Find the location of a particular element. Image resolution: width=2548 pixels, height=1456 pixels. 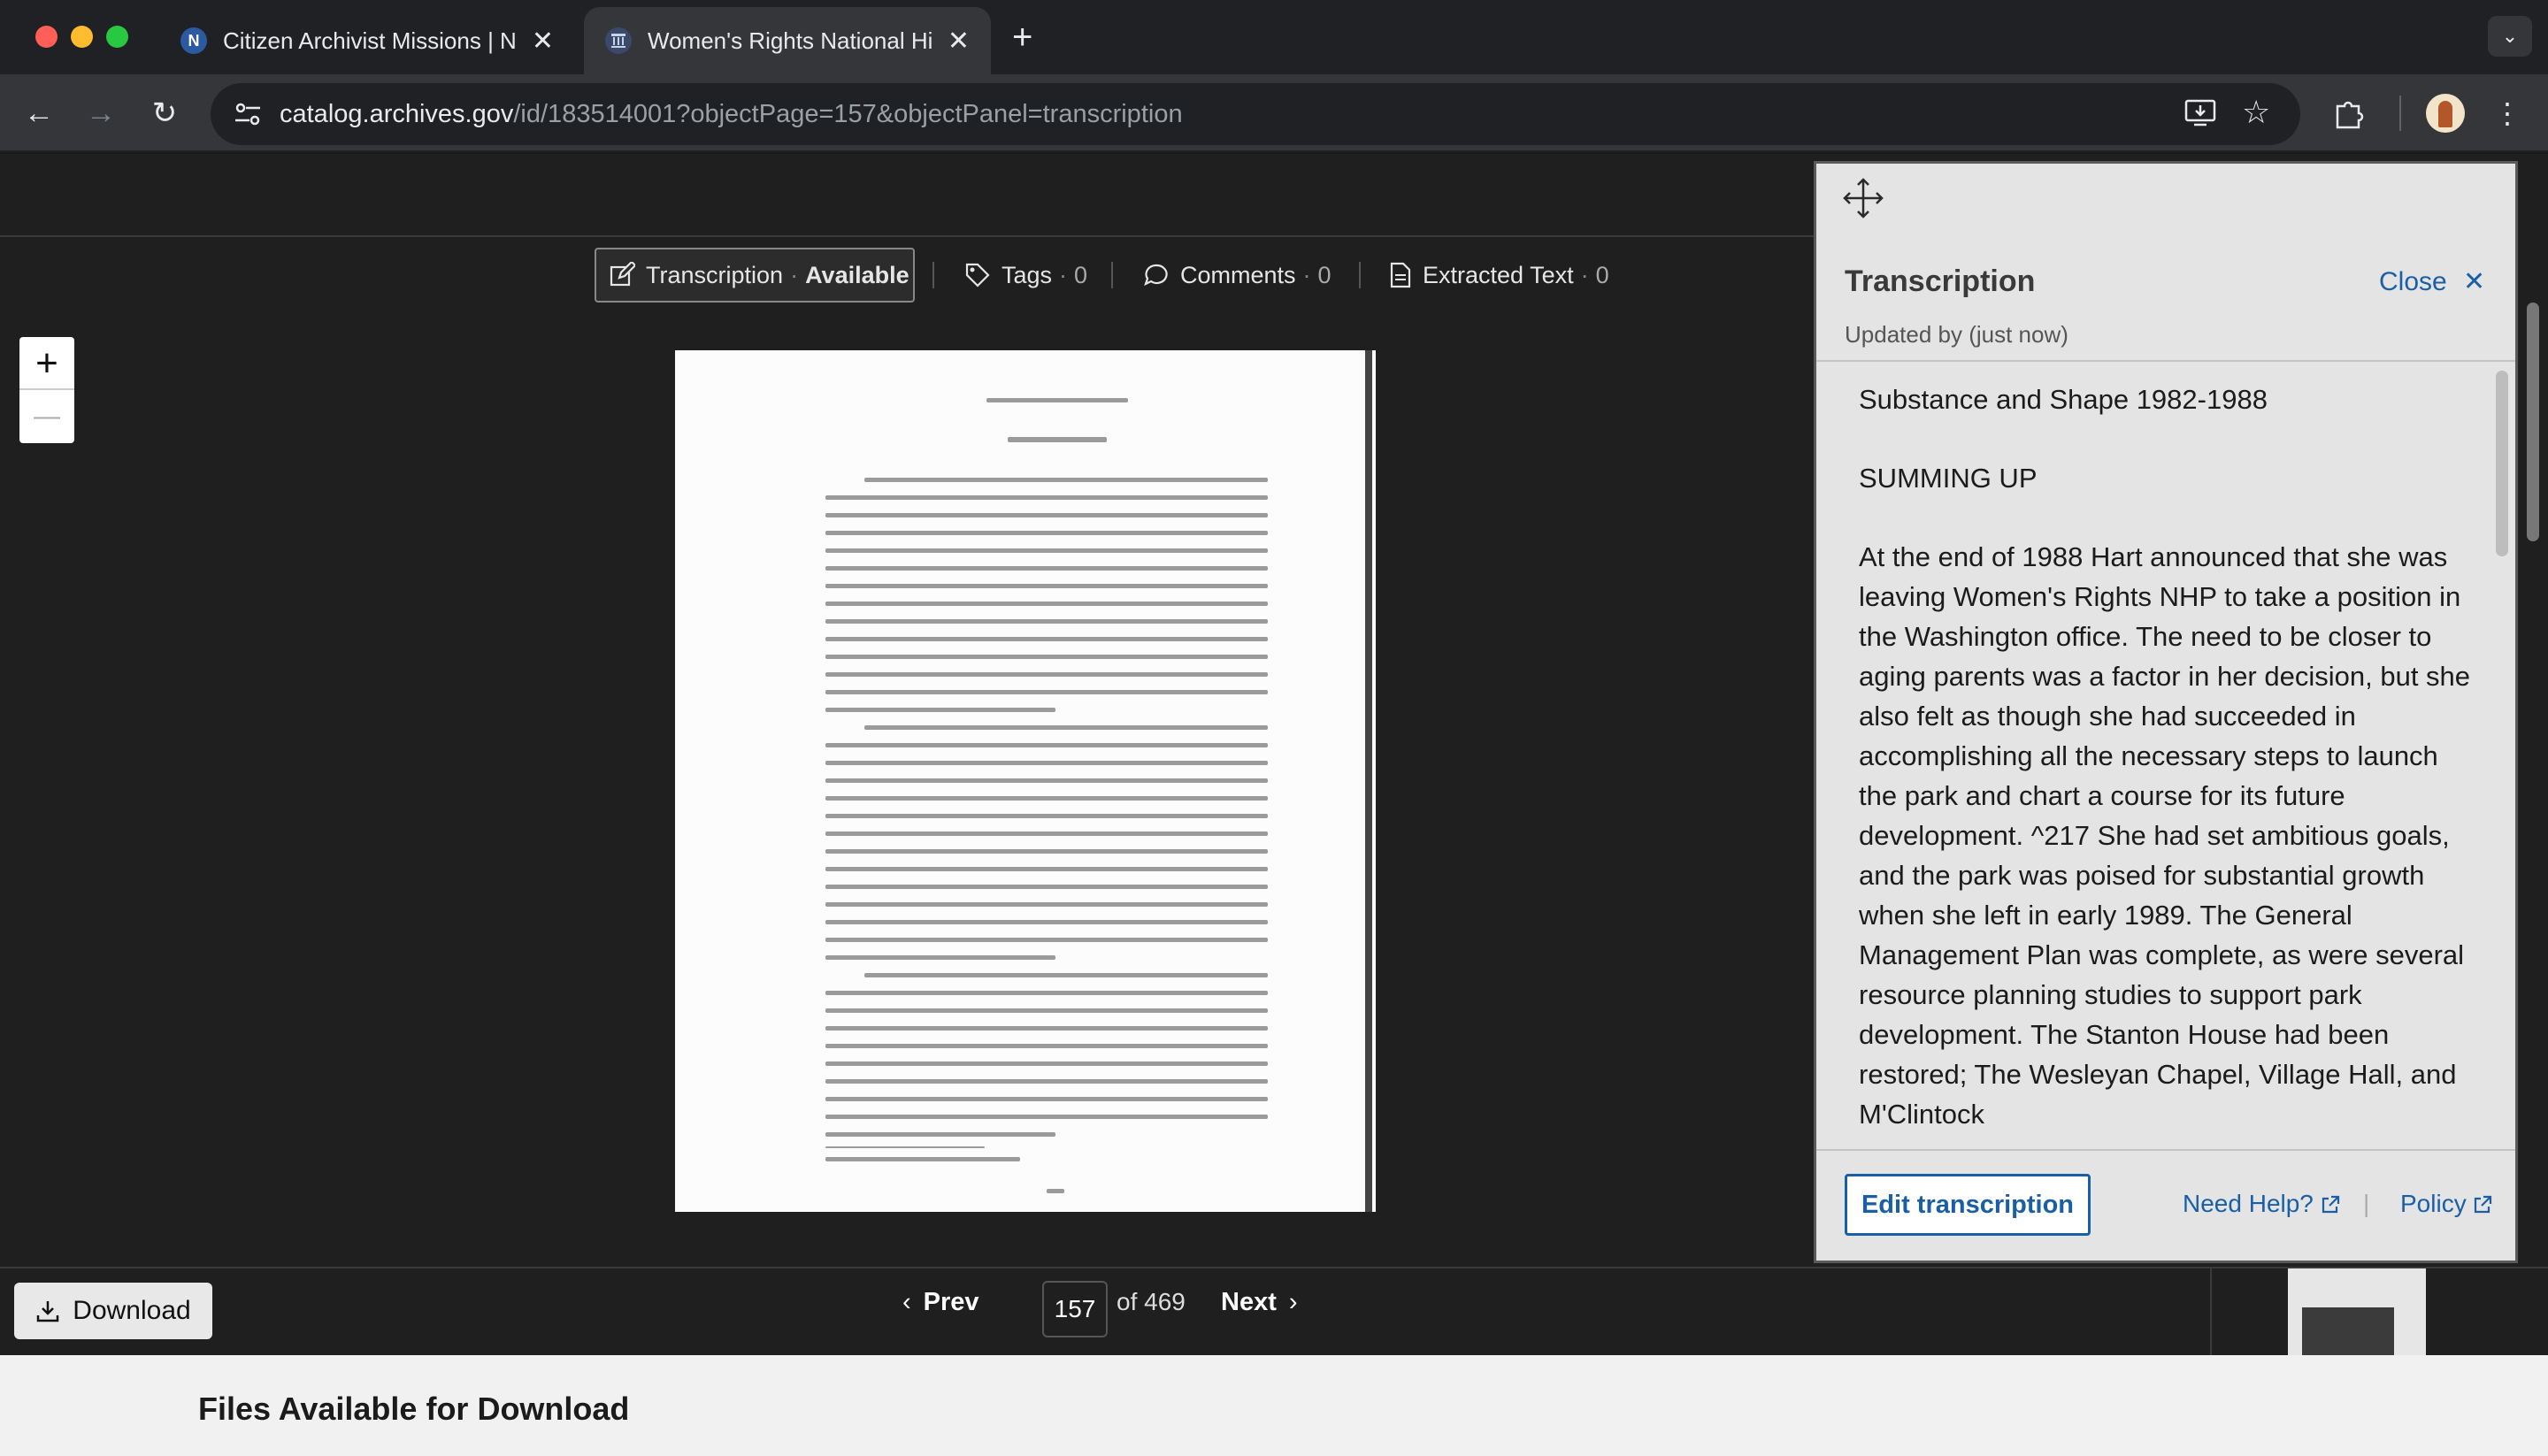

extensions-puzzle-icon is located at coordinates (2348, 115).